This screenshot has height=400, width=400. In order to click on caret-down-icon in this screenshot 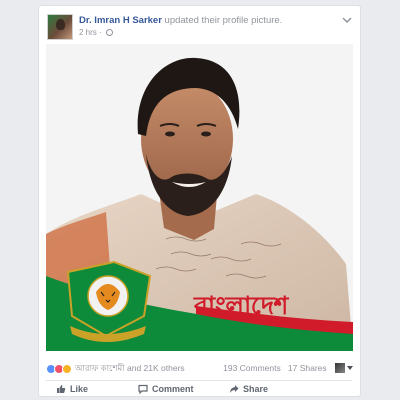, I will do `click(350, 367)`.